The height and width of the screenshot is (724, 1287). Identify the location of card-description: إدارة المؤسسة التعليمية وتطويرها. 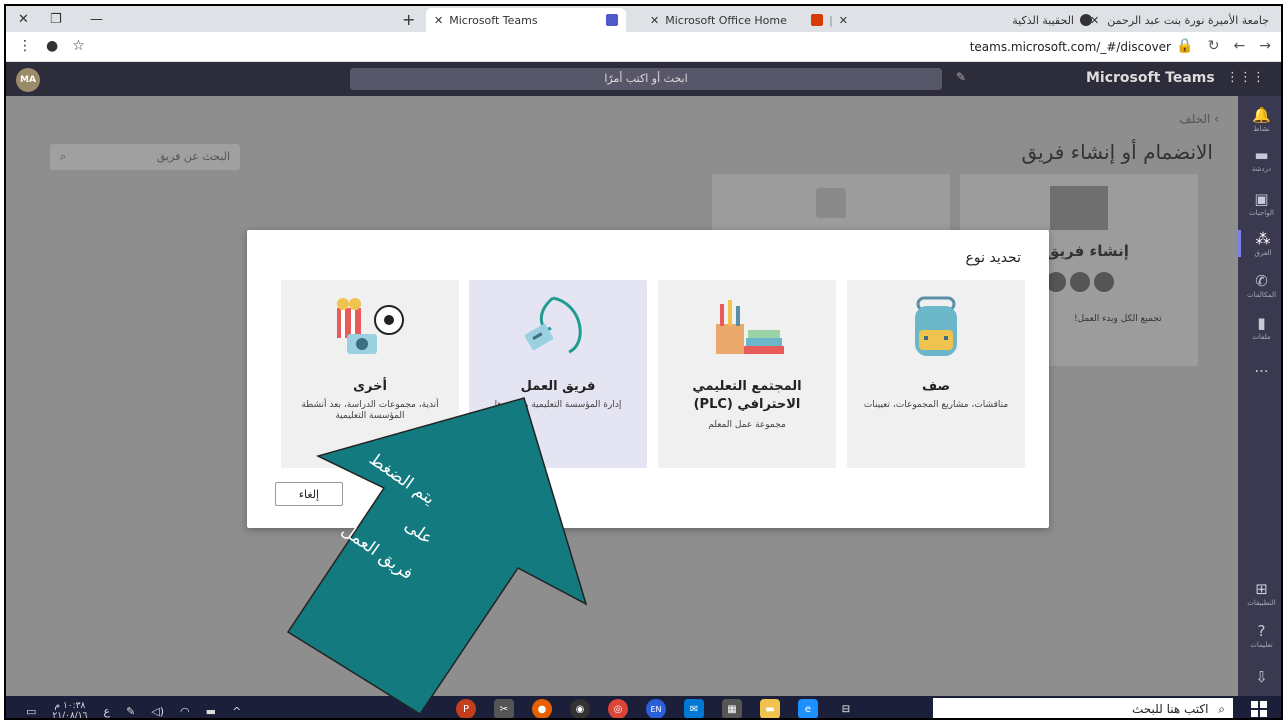
(558, 405).